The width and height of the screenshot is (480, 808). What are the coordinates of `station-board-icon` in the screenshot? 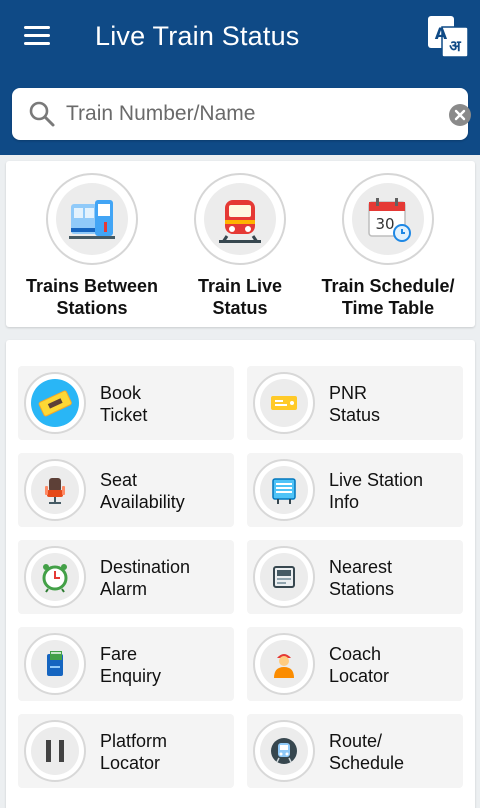 It's located at (284, 491).